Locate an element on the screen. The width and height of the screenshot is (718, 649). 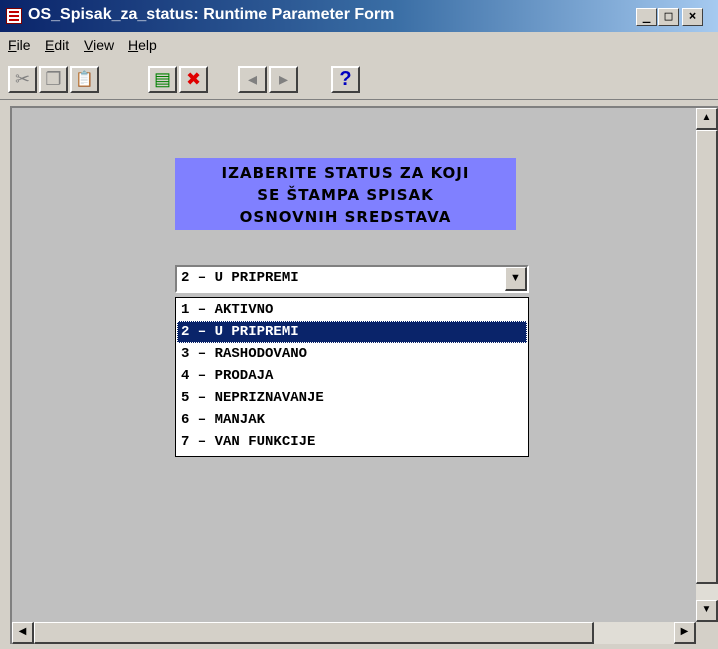
app-icon is located at coordinates (14, 16).